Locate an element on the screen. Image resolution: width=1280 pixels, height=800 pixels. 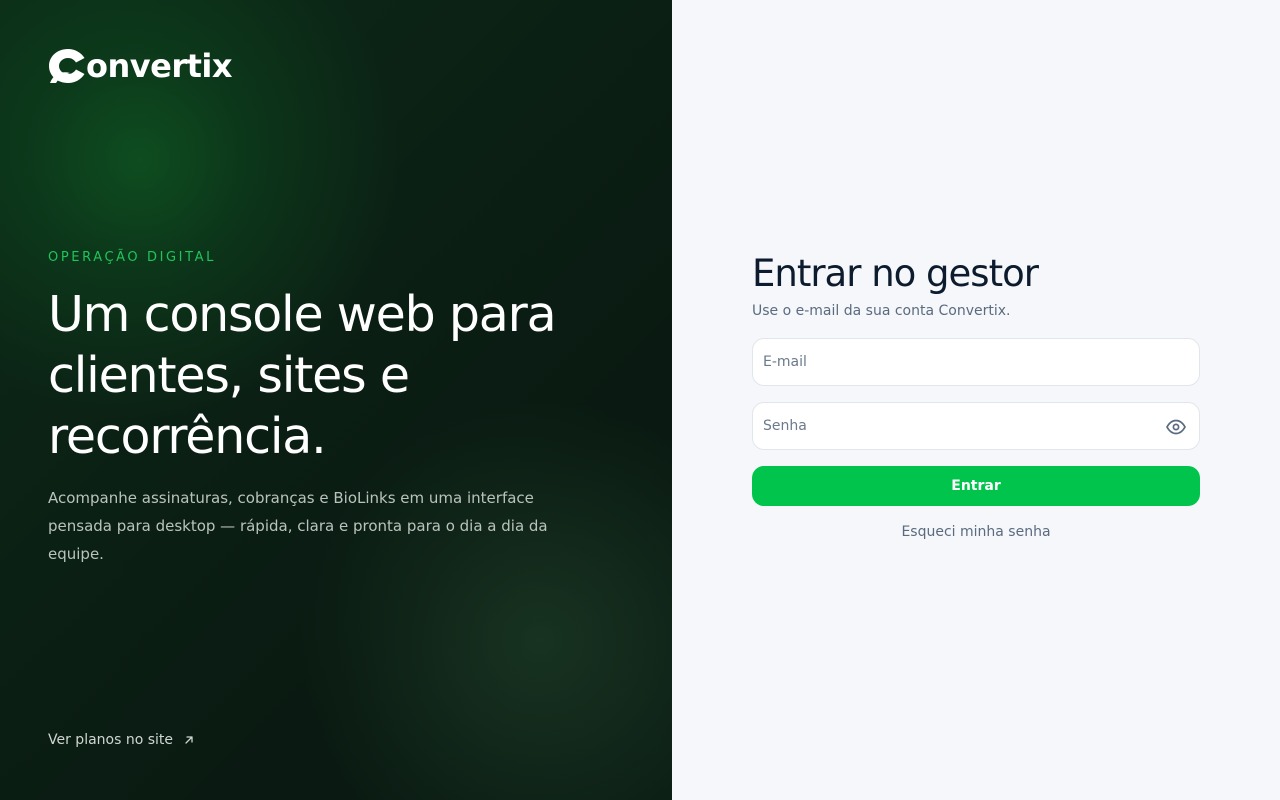
brand-logo: onvertix is located at coordinates (140, 66).